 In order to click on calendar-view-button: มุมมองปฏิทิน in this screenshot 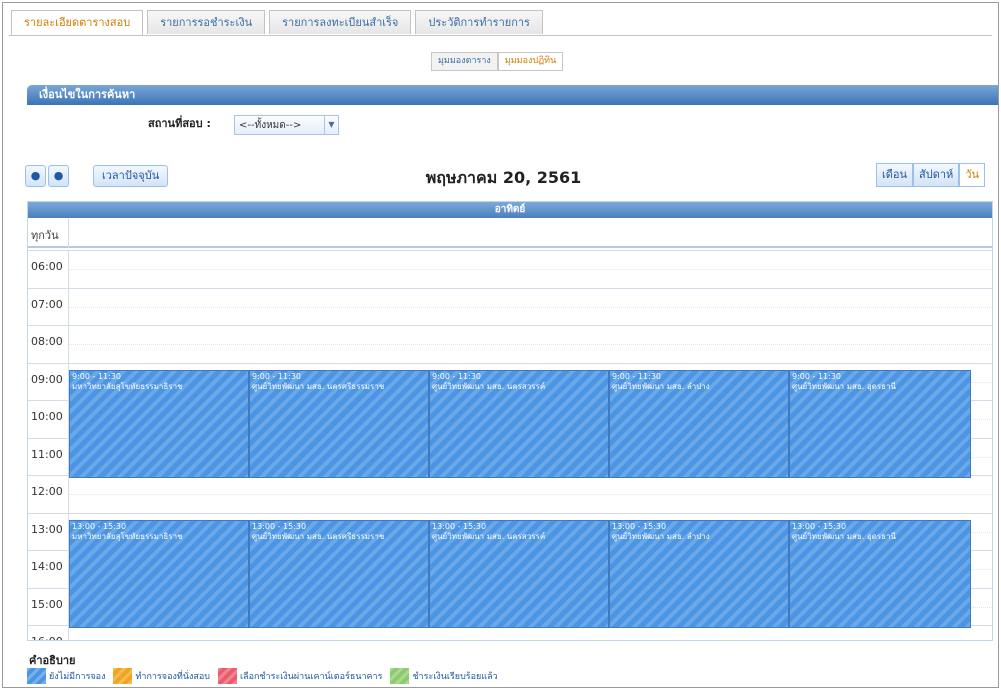, I will do `click(530, 61)`.